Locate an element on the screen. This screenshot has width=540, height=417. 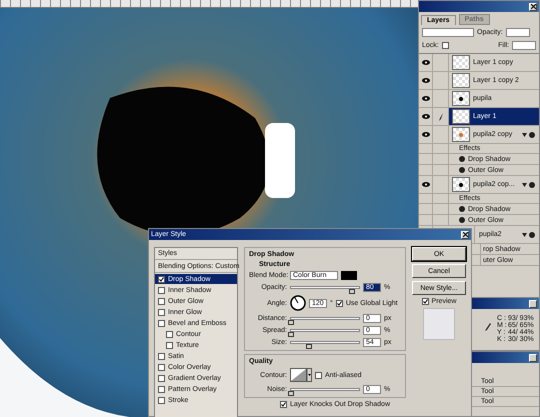
link-toggle is located at coordinates (441, 116).